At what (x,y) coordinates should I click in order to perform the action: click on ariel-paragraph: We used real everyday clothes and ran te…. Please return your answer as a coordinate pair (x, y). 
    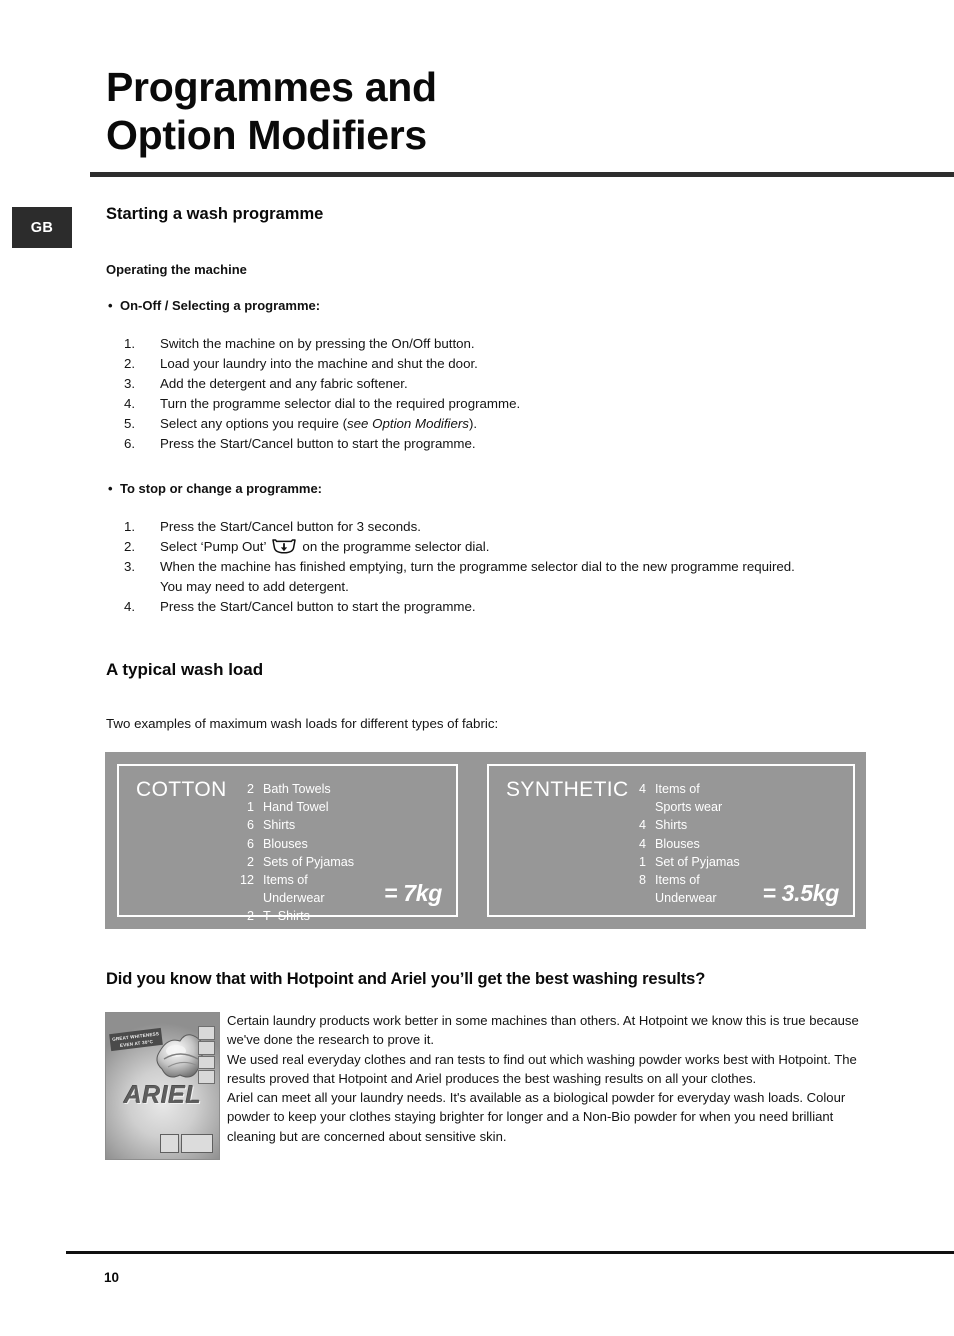
    Looking at the image, I should click on (542, 1068).